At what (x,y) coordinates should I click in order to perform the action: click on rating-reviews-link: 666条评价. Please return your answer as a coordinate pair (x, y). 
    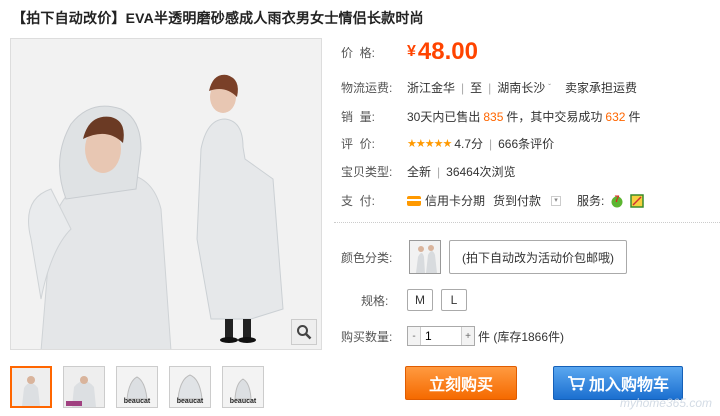
    Looking at the image, I should click on (526, 143).